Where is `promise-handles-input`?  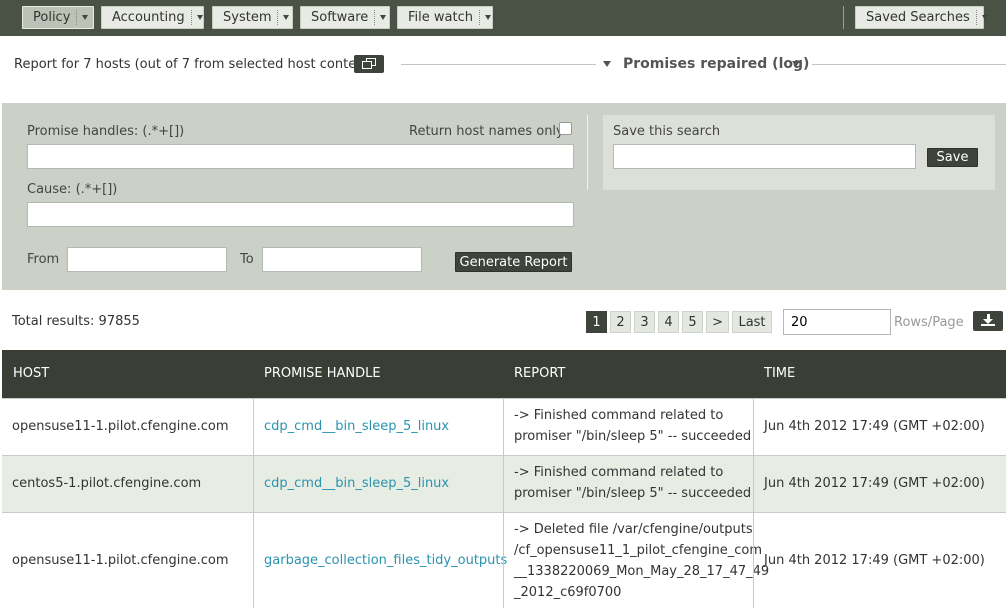 promise-handles-input is located at coordinates (300, 156).